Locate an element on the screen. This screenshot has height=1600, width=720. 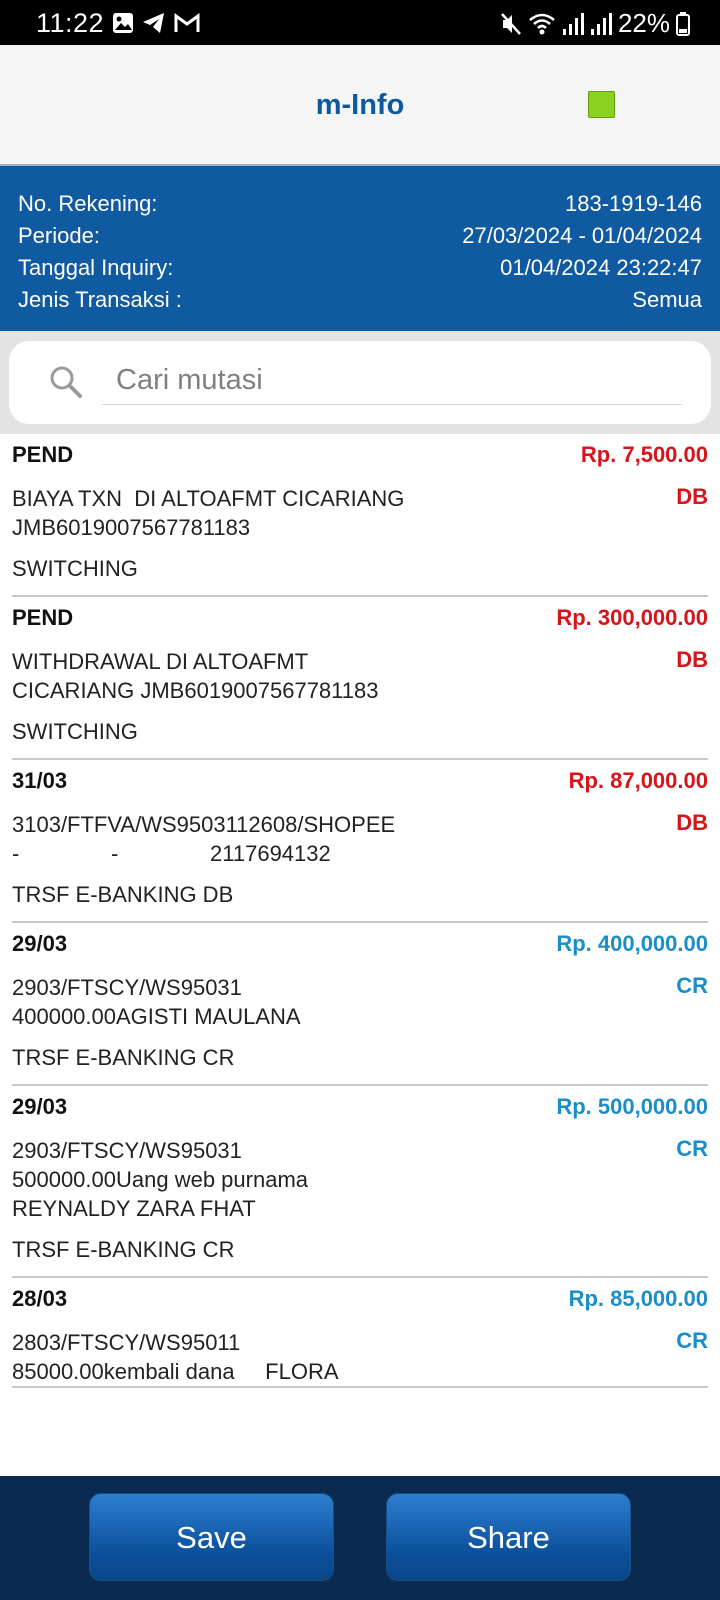
battery-icon is located at coordinates (683, 23).